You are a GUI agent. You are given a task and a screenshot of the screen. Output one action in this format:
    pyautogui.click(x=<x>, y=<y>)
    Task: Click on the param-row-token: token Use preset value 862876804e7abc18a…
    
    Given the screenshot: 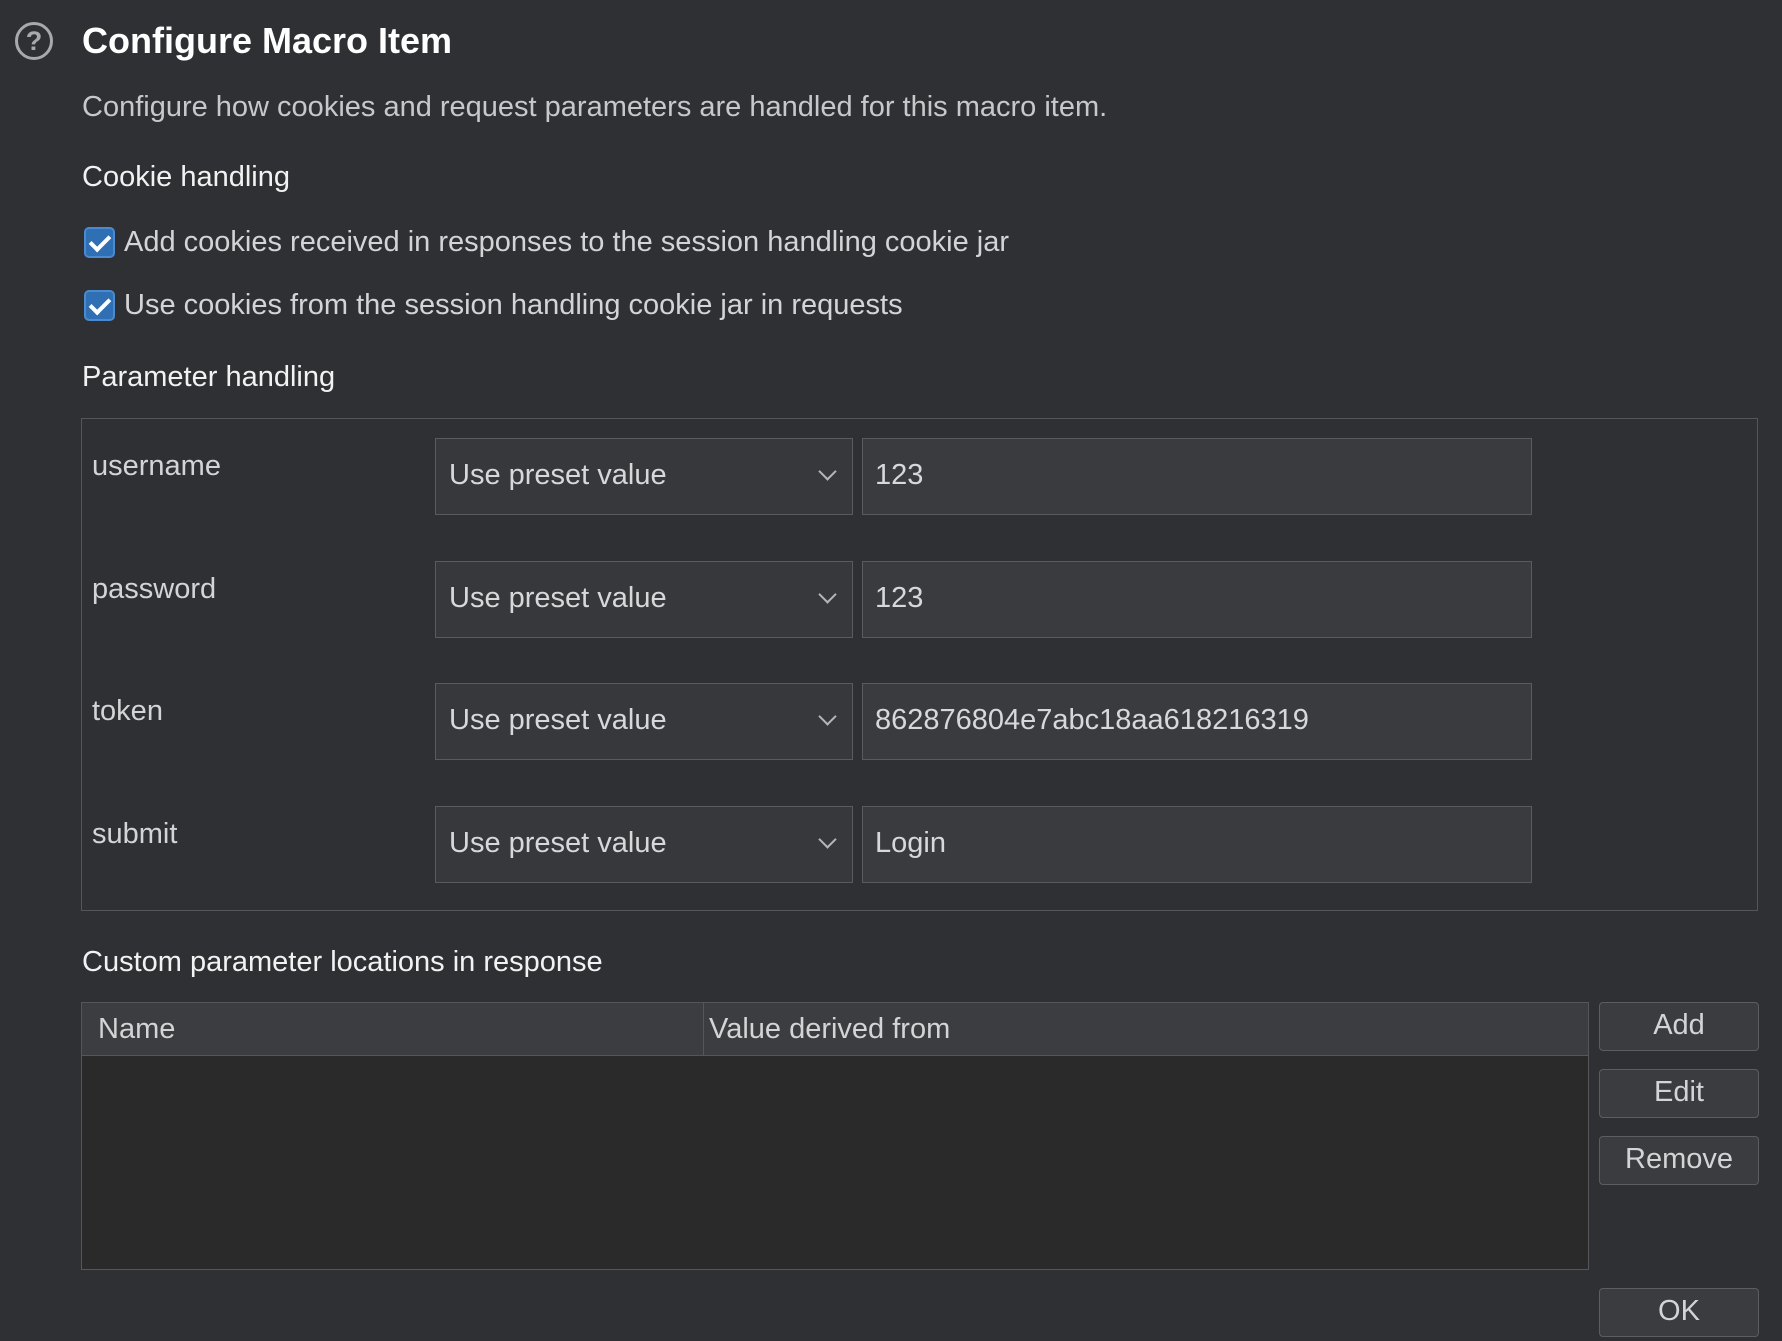 What is the action you would take?
    pyautogui.click(x=919, y=717)
    